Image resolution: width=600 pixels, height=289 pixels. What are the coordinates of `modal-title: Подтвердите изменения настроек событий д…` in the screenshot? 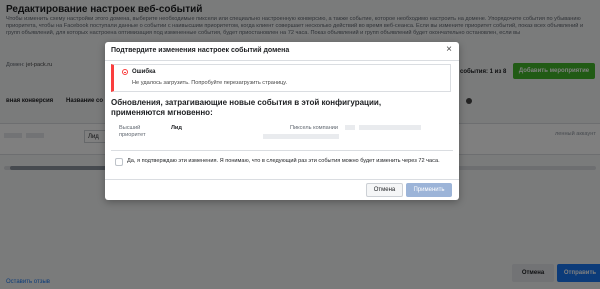 It's located at (200, 50).